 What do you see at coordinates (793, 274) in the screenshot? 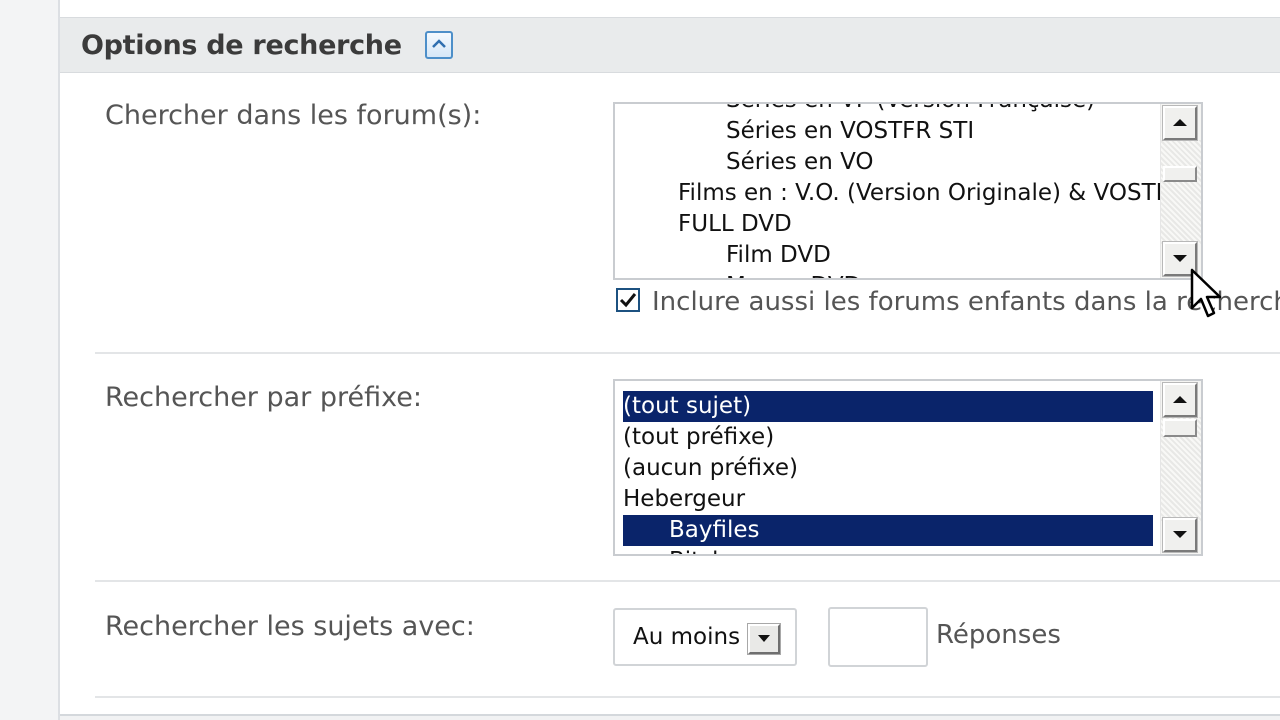
I see `forums-option: Manga DVD` at bounding box center [793, 274].